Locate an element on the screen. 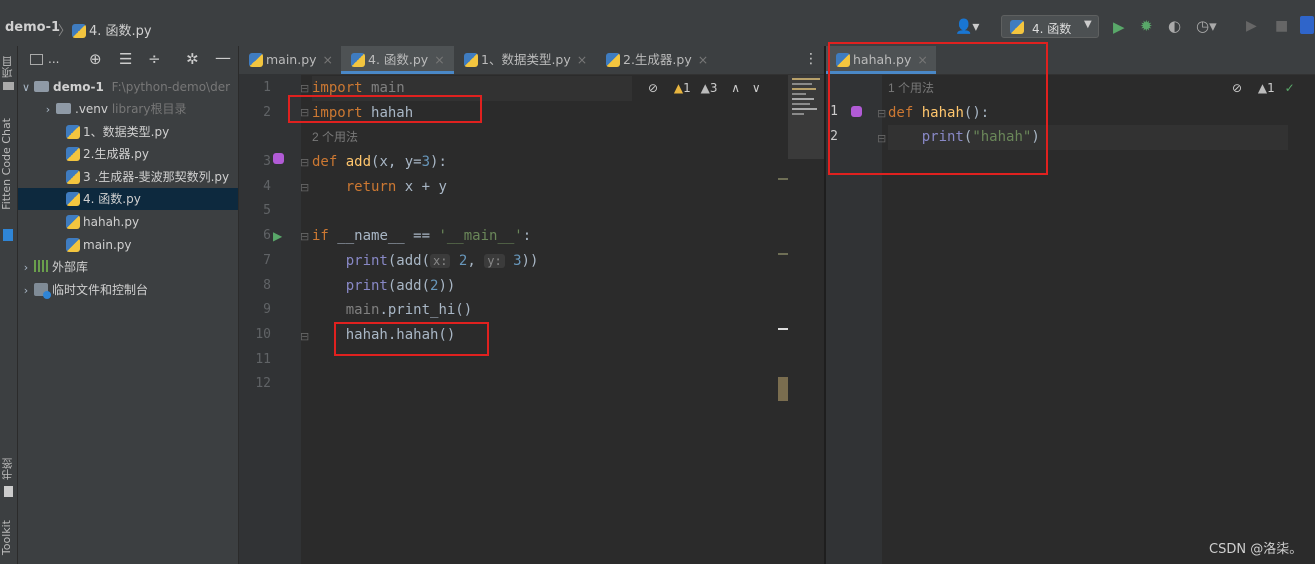  tab-main-py: main.py × is located at coordinates (290, 60).